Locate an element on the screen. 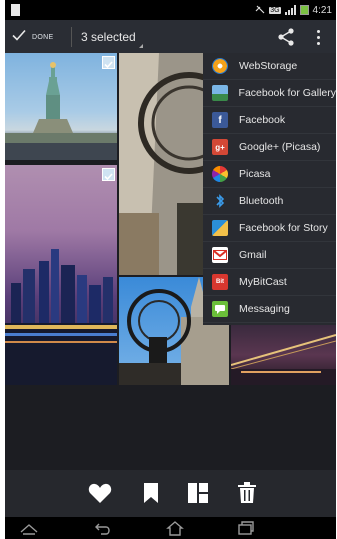 Image resolution: width=337 pixels, height=539 pixels. collage-button is located at coordinates (198, 493).